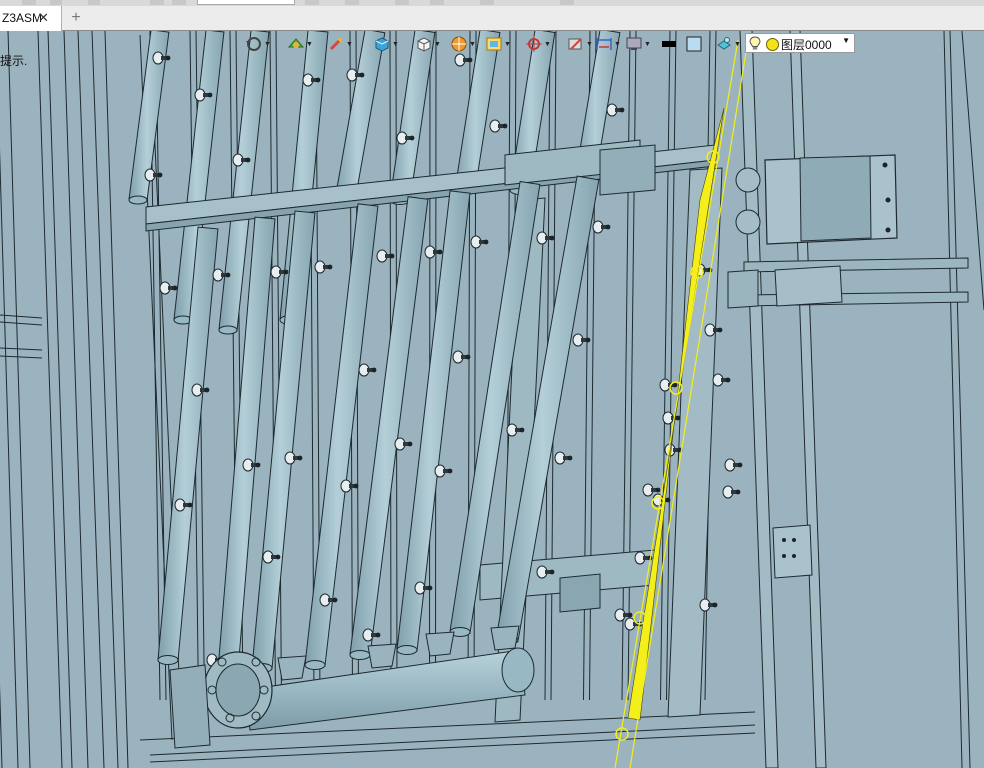 This screenshot has width=984, height=768. I want to click on shaded-cube-button: ▼, so click(386, 44).